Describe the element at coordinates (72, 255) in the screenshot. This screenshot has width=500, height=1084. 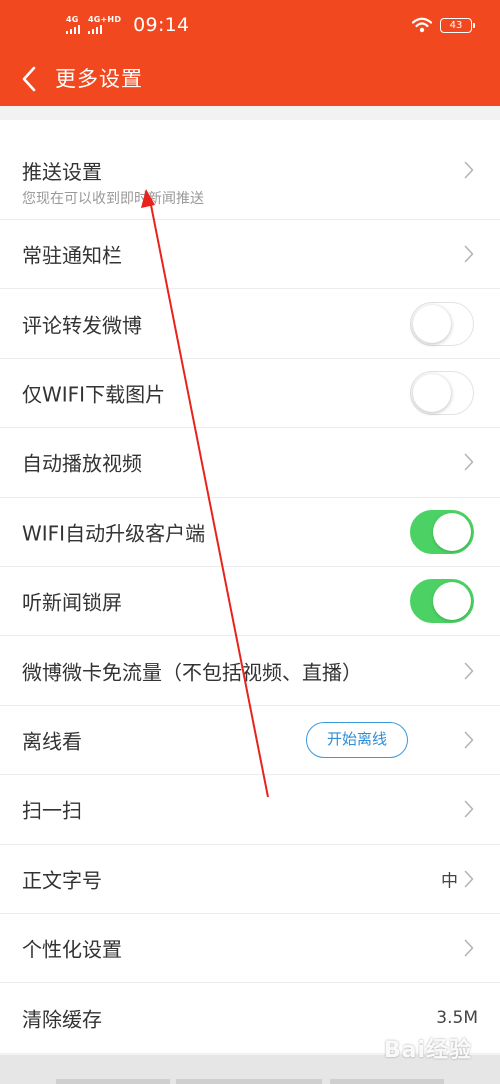
I see `row-label: 常驻通知栏` at that location.